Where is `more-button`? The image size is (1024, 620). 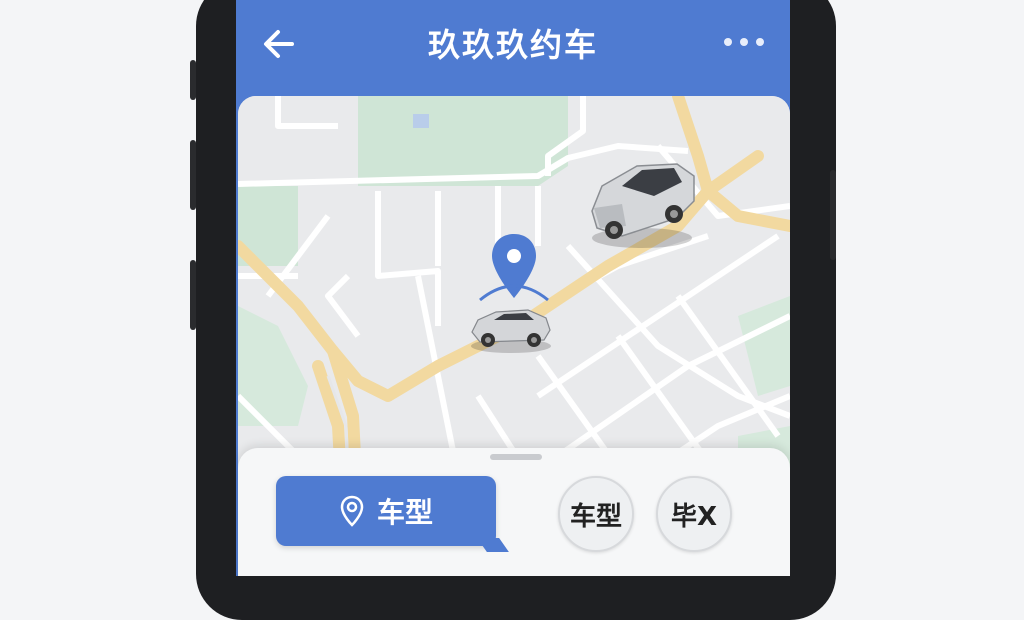
more-button is located at coordinates (744, 42).